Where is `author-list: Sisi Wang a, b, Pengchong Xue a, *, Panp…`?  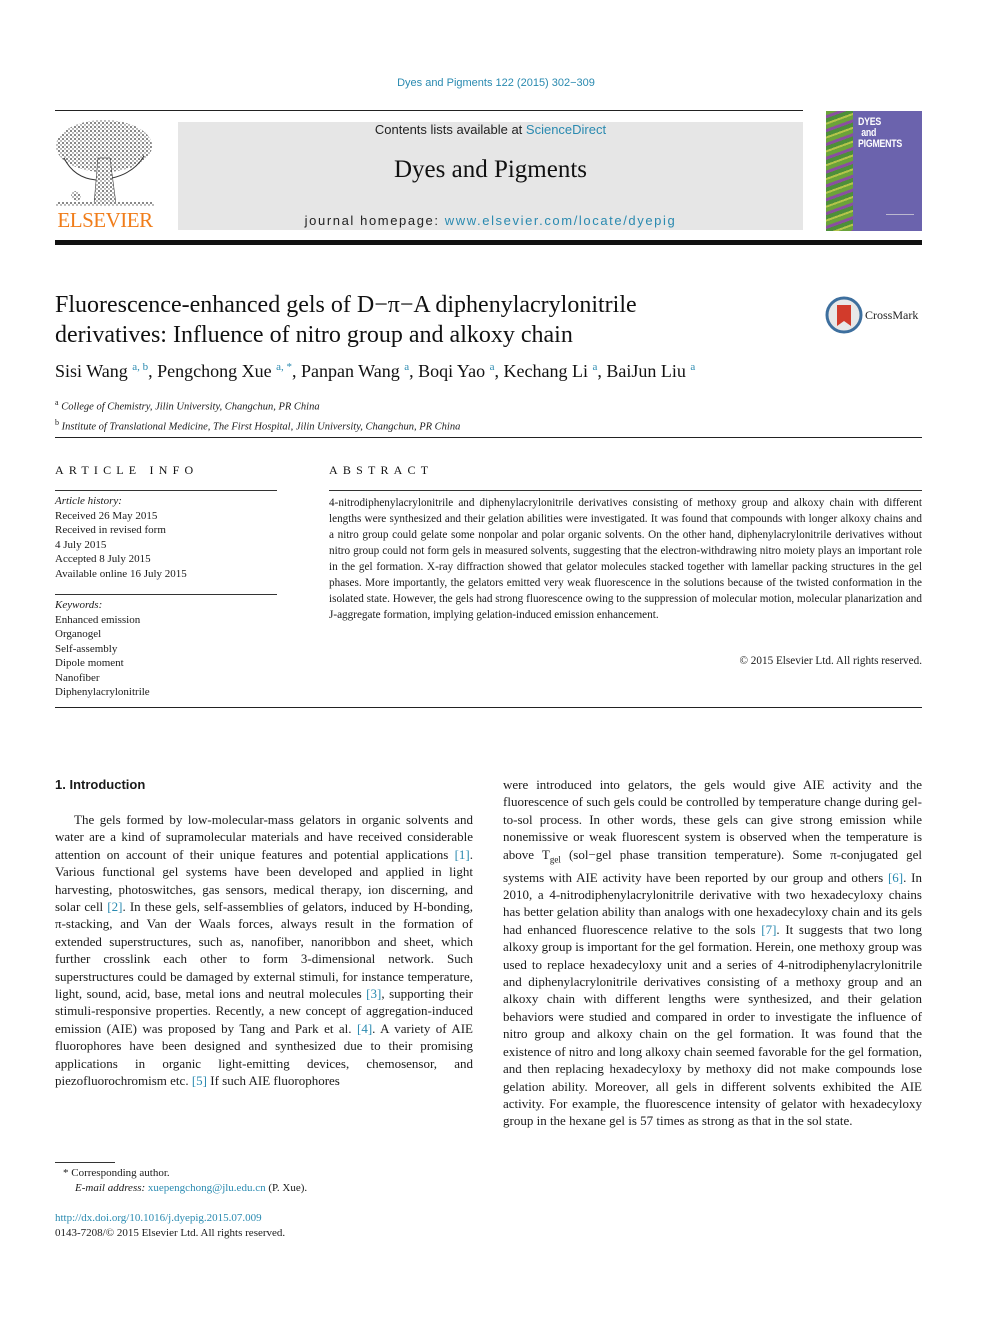 author-list: Sisi Wang a, b, Pengchong Xue a, *, Panp… is located at coordinates (375, 371).